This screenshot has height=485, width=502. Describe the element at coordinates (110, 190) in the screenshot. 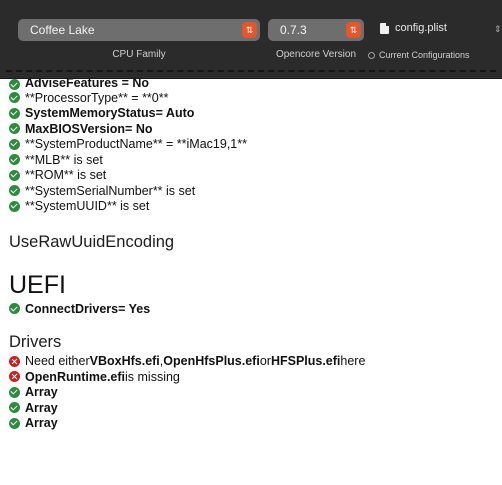

I see `item-text: **SystemSerialNumber** is set` at that location.